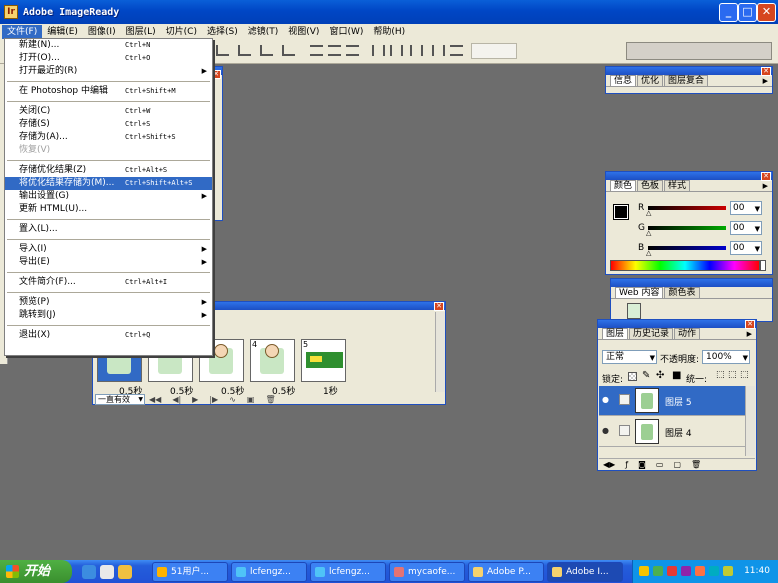 Image resolution: width=778 pixels, height=583 pixels. Describe the element at coordinates (746, 248) in the screenshot. I see `channel-value-b: 00 ▼` at that location.